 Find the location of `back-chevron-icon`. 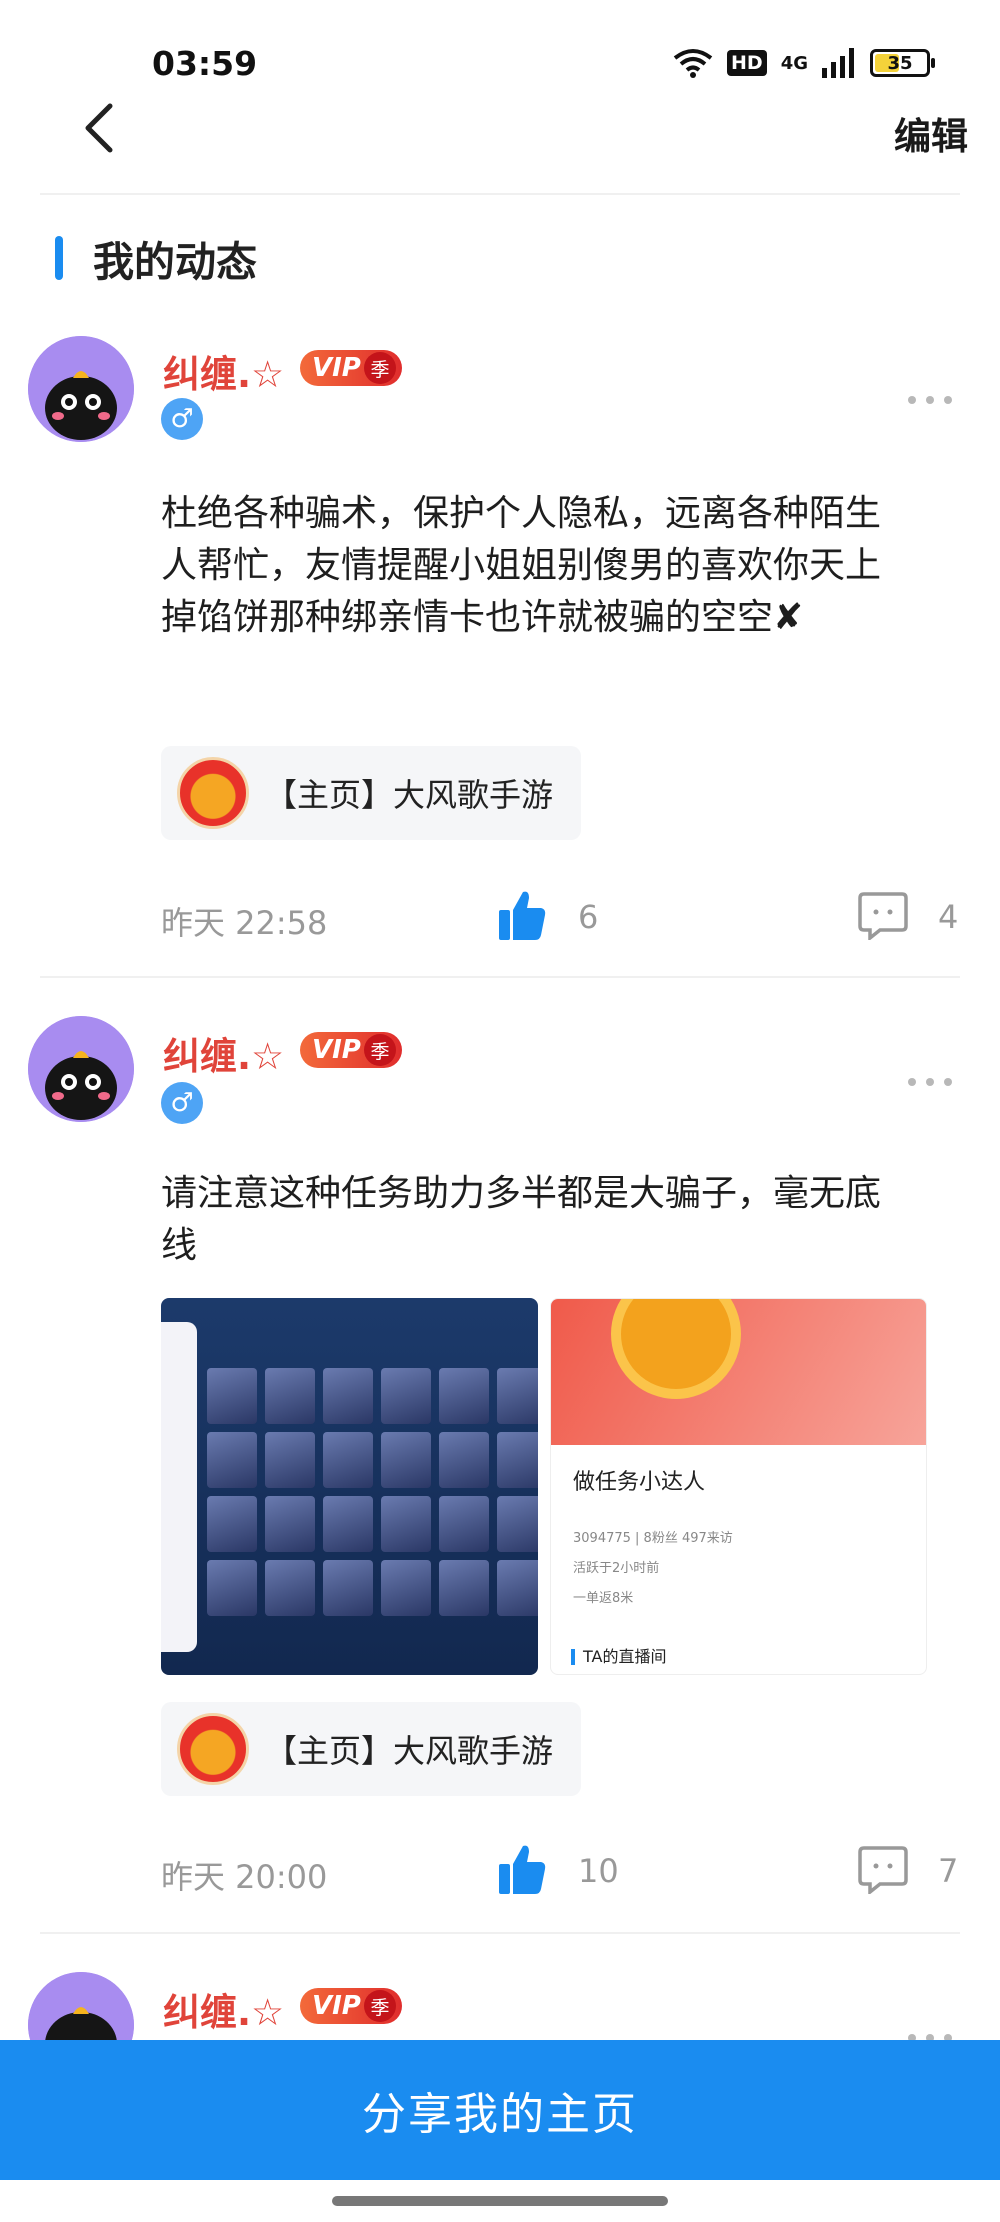

back-chevron-icon is located at coordinates (99, 128).